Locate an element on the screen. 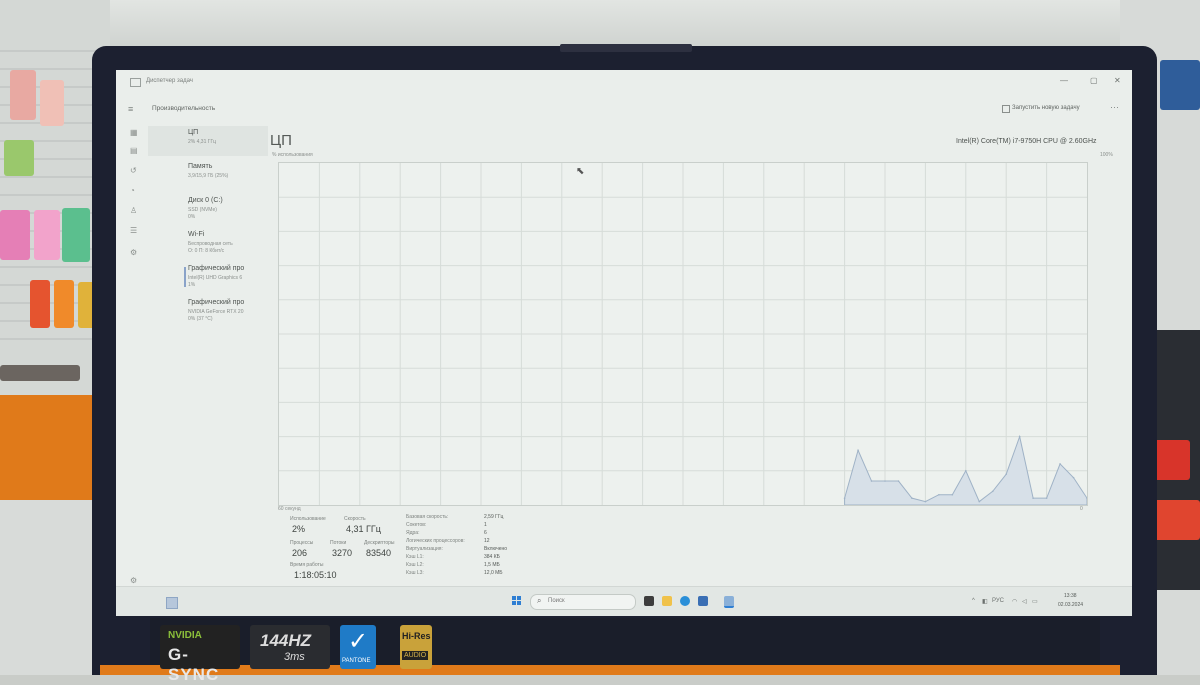  minimize-button: — is located at coordinates (1064, 80).